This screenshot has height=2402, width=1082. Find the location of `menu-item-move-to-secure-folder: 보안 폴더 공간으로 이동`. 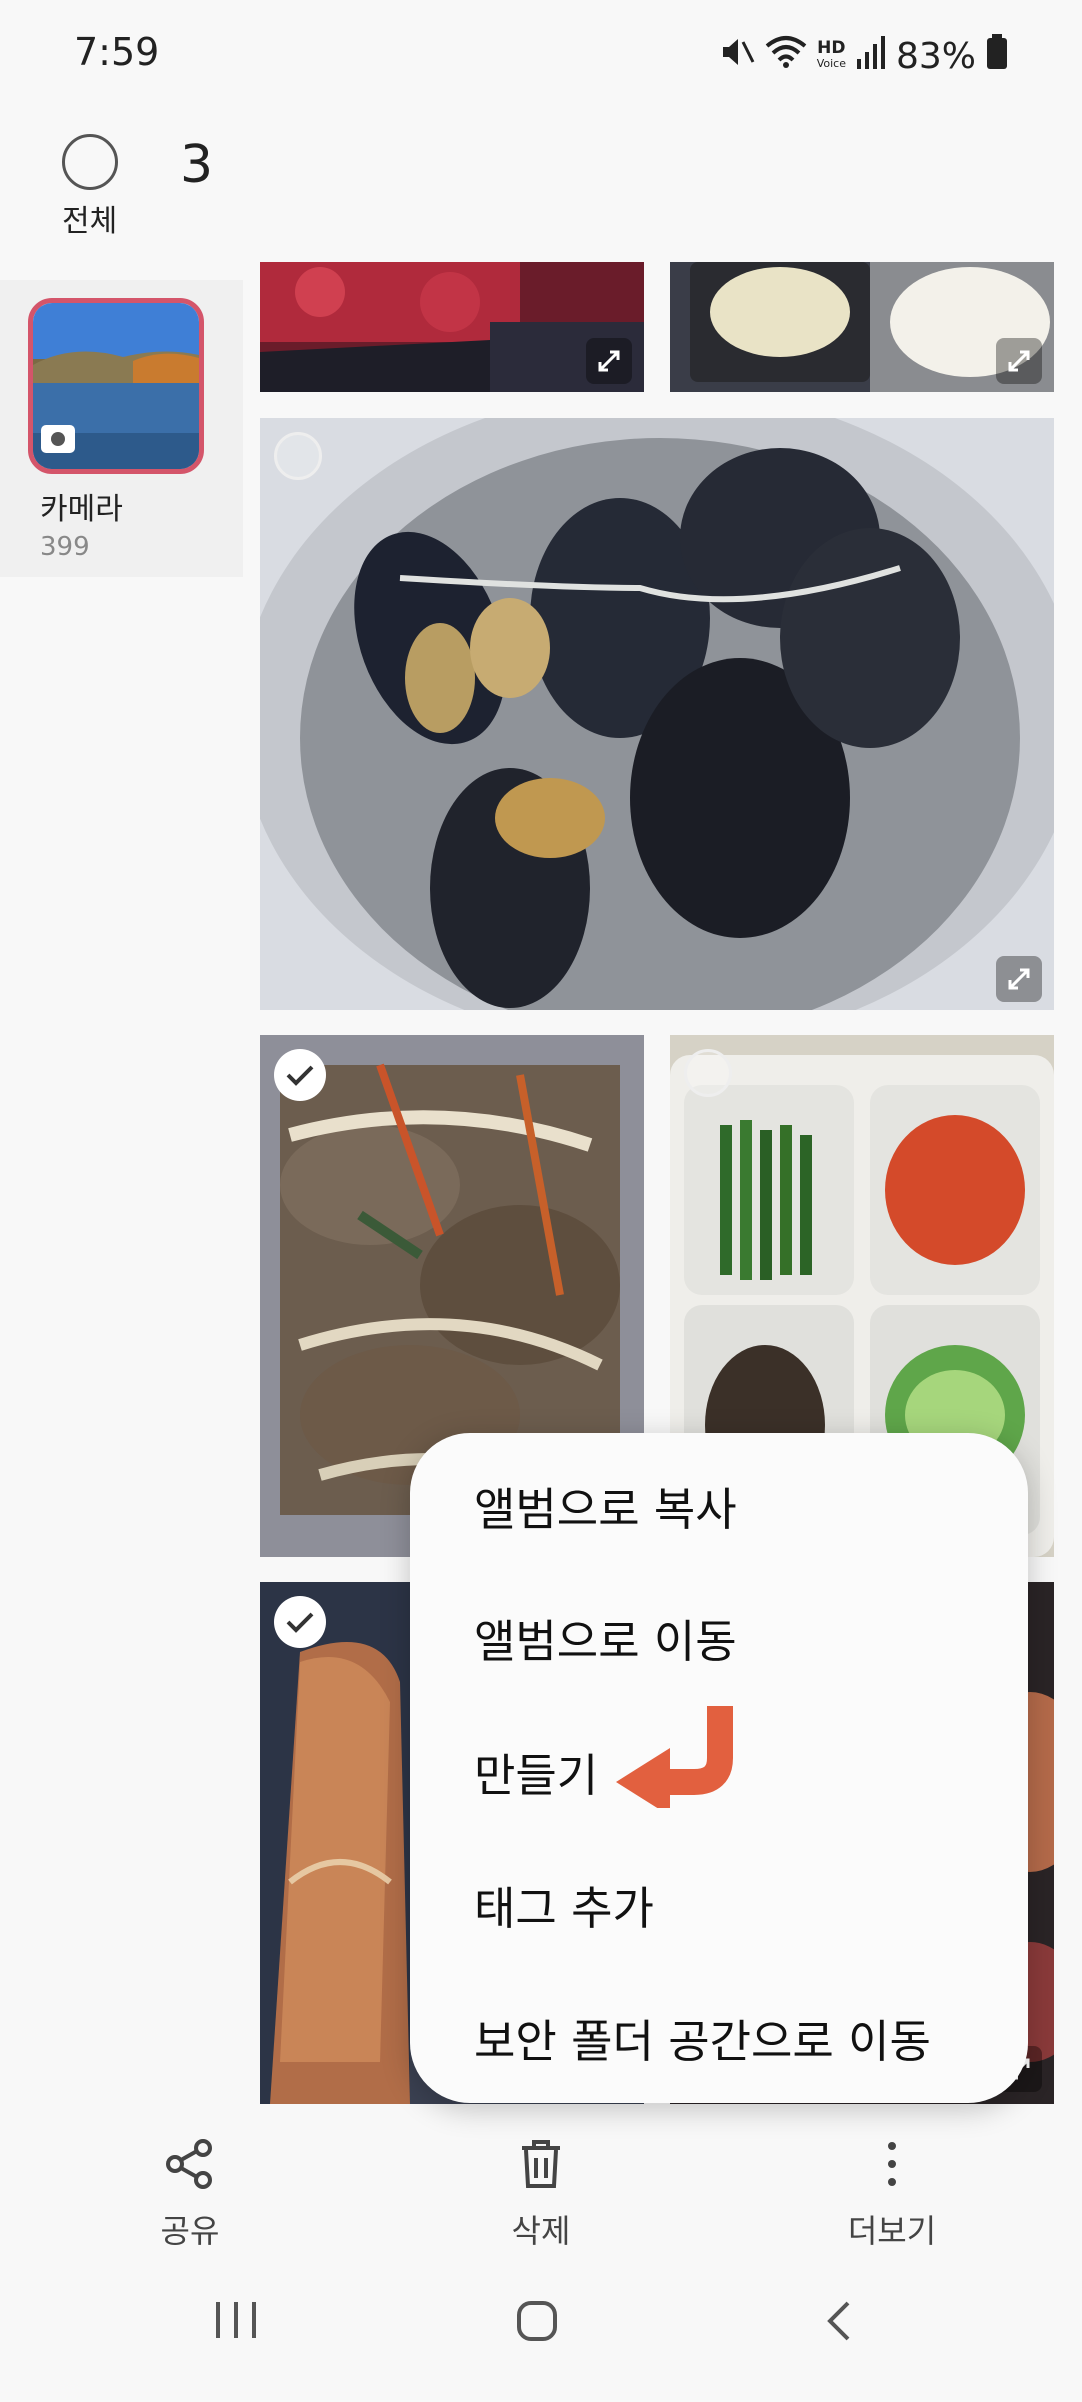

menu-item-move-to-secure-folder: 보안 폴더 공간으로 이동 is located at coordinates (702, 2037).